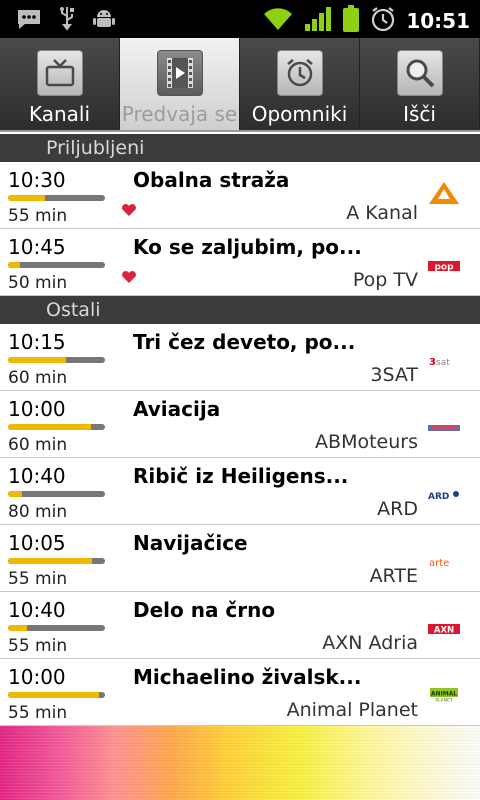 The height and width of the screenshot is (800, 480). Describe the element at coordinates (393, 576) in the screenshot. I see `channel-name: ARTE` at that location.